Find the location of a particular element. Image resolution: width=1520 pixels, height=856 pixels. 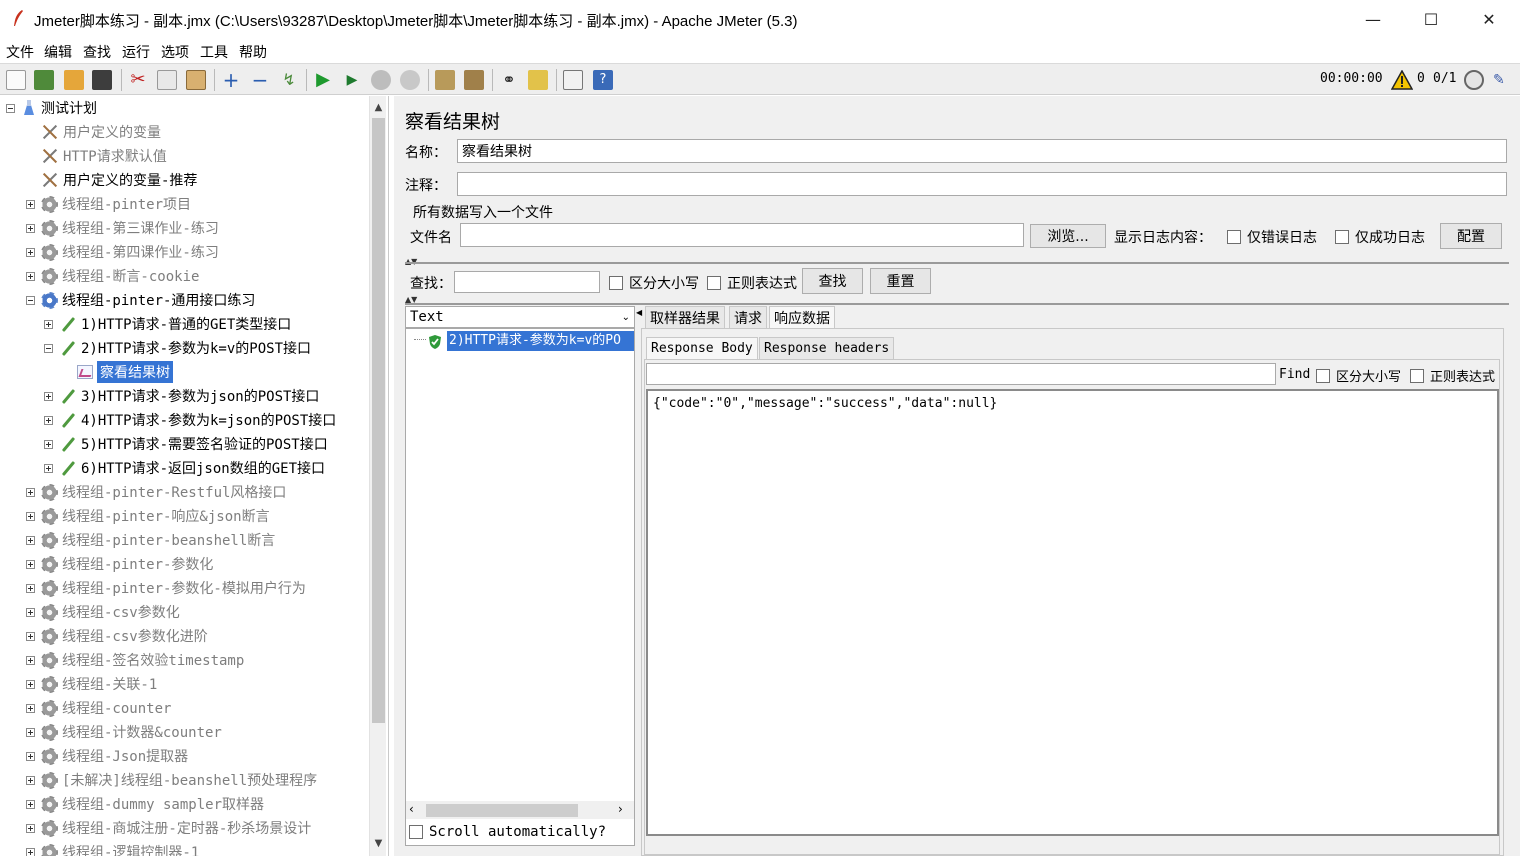

copy-icon is located at coordinates (167, 80).